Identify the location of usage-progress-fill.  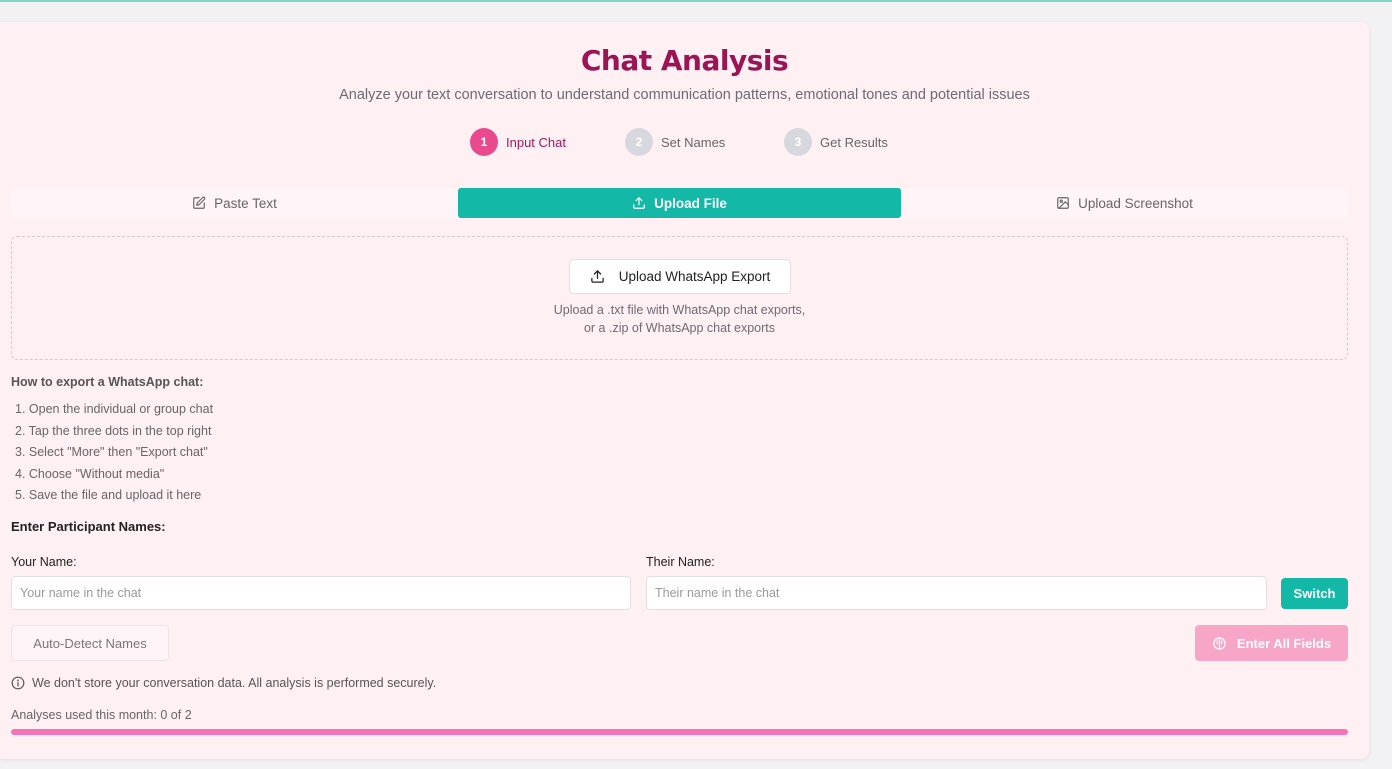
(679, 732).